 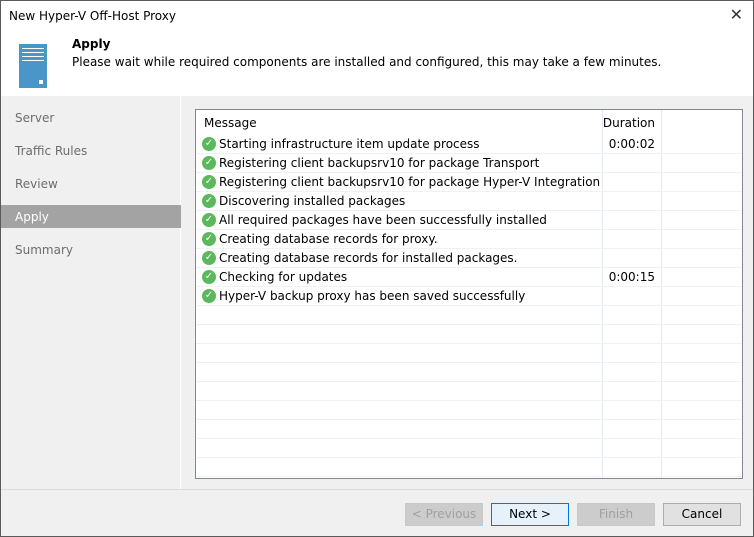 I want to click on finish-button: Finish, so click(x=616, y=514).